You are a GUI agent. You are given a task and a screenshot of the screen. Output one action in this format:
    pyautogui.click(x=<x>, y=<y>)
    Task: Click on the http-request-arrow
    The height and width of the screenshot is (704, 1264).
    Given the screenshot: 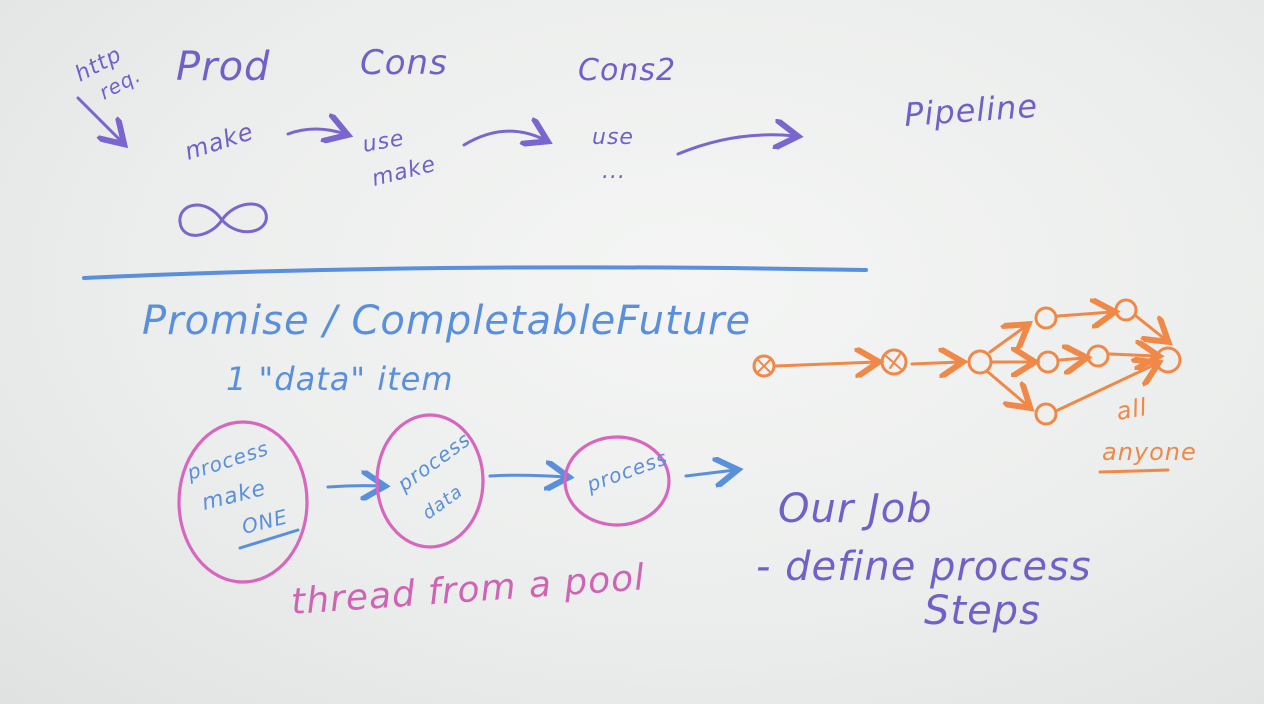 What is the action you would take?
    pyautogui.click(x=99, y=119)
    